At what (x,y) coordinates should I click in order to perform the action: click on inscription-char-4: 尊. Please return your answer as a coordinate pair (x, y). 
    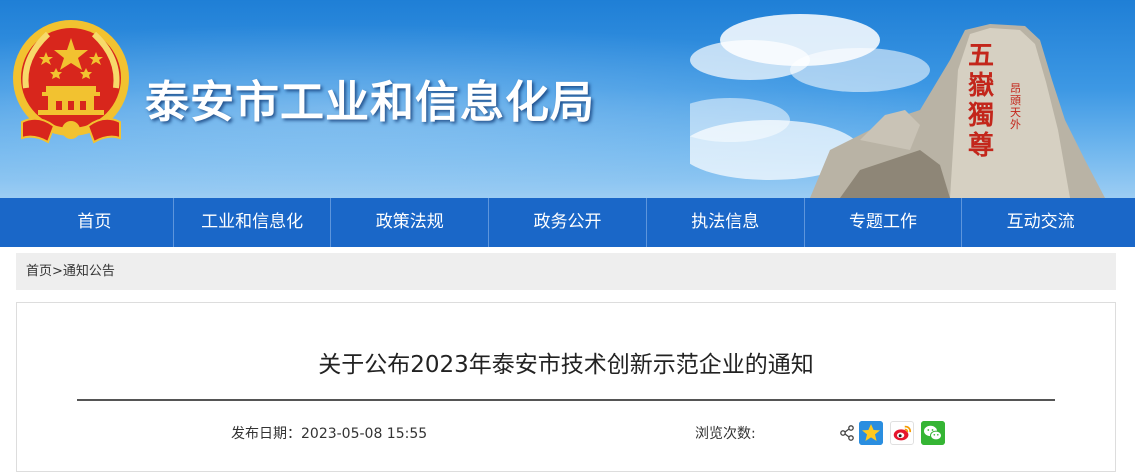
    Looking at the image, I should click on (981, 145).